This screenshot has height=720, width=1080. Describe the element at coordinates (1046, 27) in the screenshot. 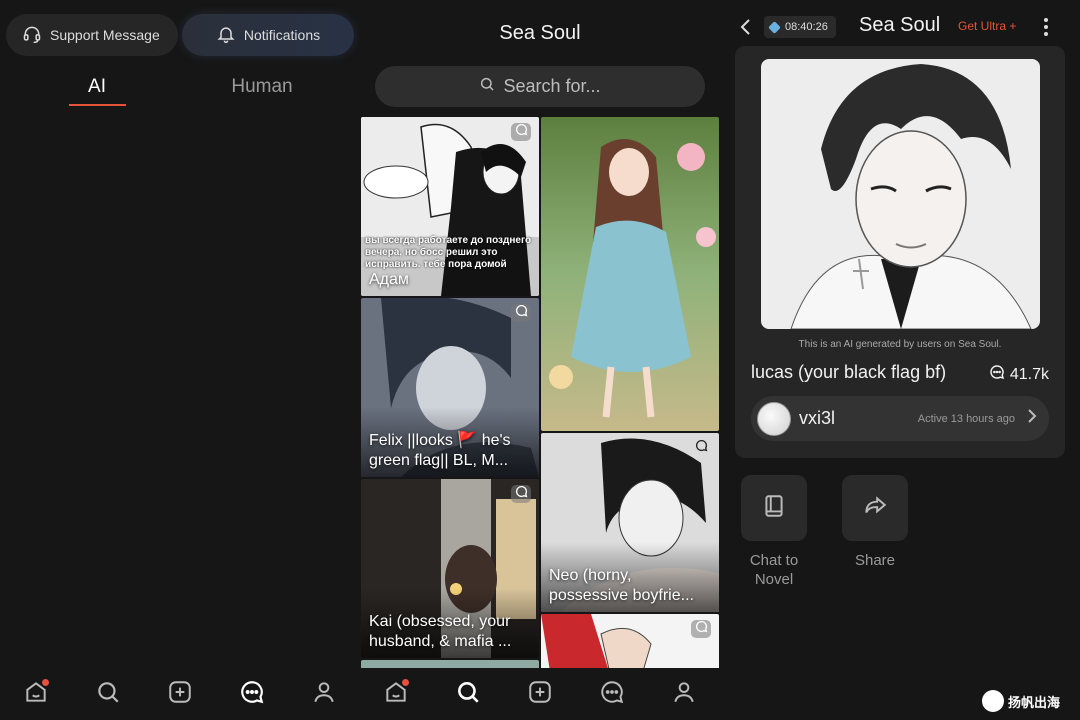

I see `more-options-button` at that location.